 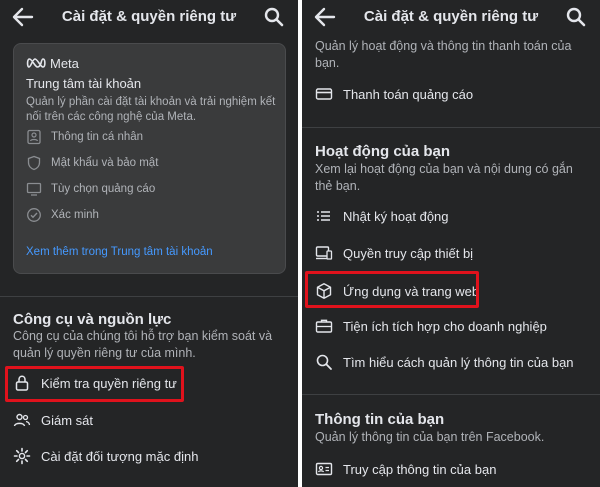 What do you see at coordinates (103, 189) in the screenshot?
I see `account-item-label: Tùy chọn quảng cáo` at bounding box center [103, 189].